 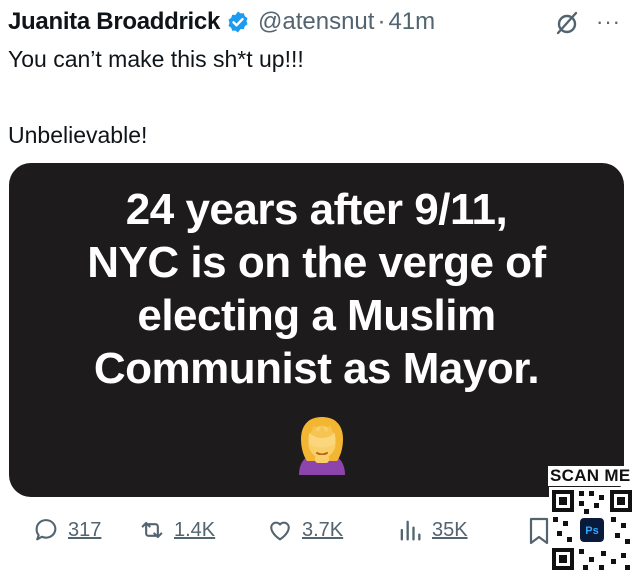 I want to click on repost-icon, so click(x=152, y=530).